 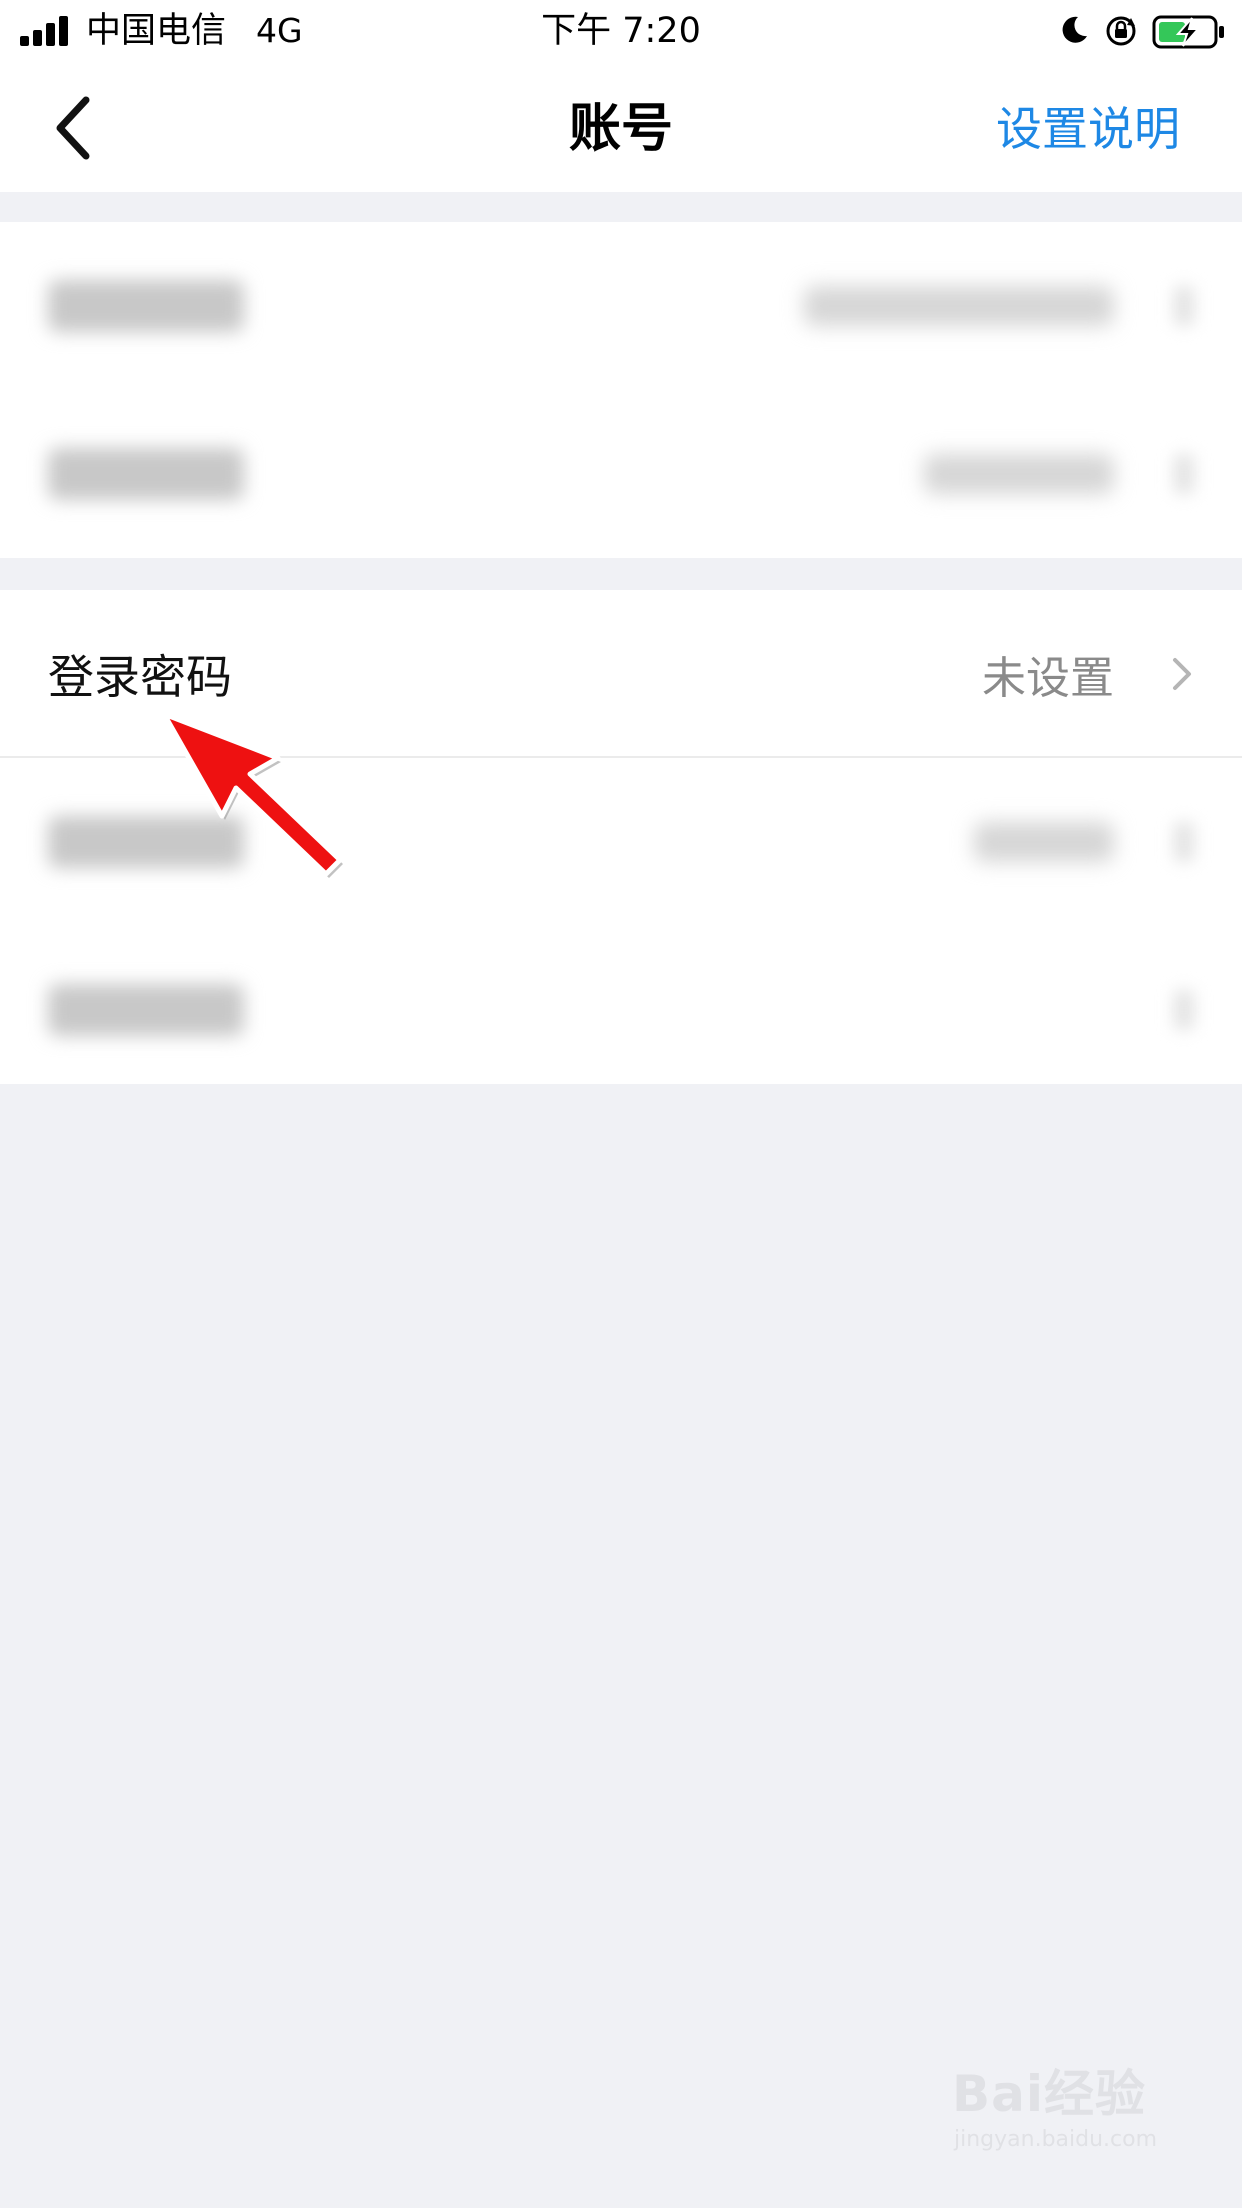 What do you see at coordinates (1088, 129) in the screenshot?
I see `settings-help-link: 设置说明` at bounding box center [1088, 129].